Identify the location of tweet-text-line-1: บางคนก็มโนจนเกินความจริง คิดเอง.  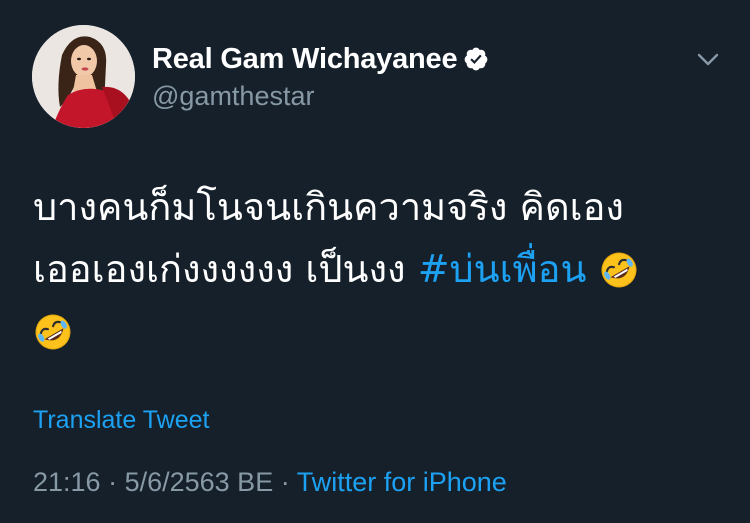
(328, 207).